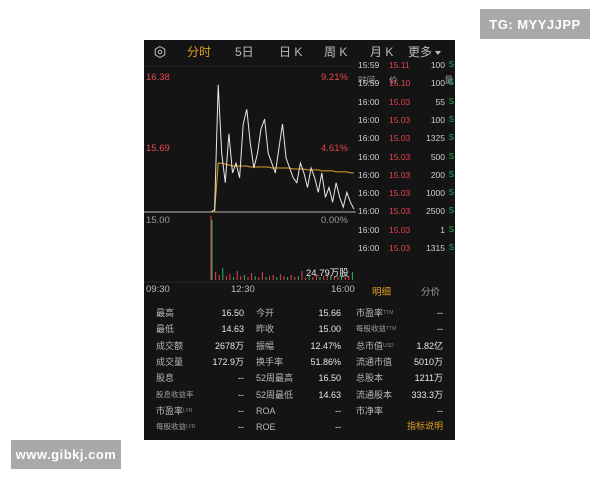 The width and height of the screenshot is (600, 480). What do you see at coordinates (370, 378) in the screenshot?
I see `stat-label: 总股本` at bounding box center [370, 378].